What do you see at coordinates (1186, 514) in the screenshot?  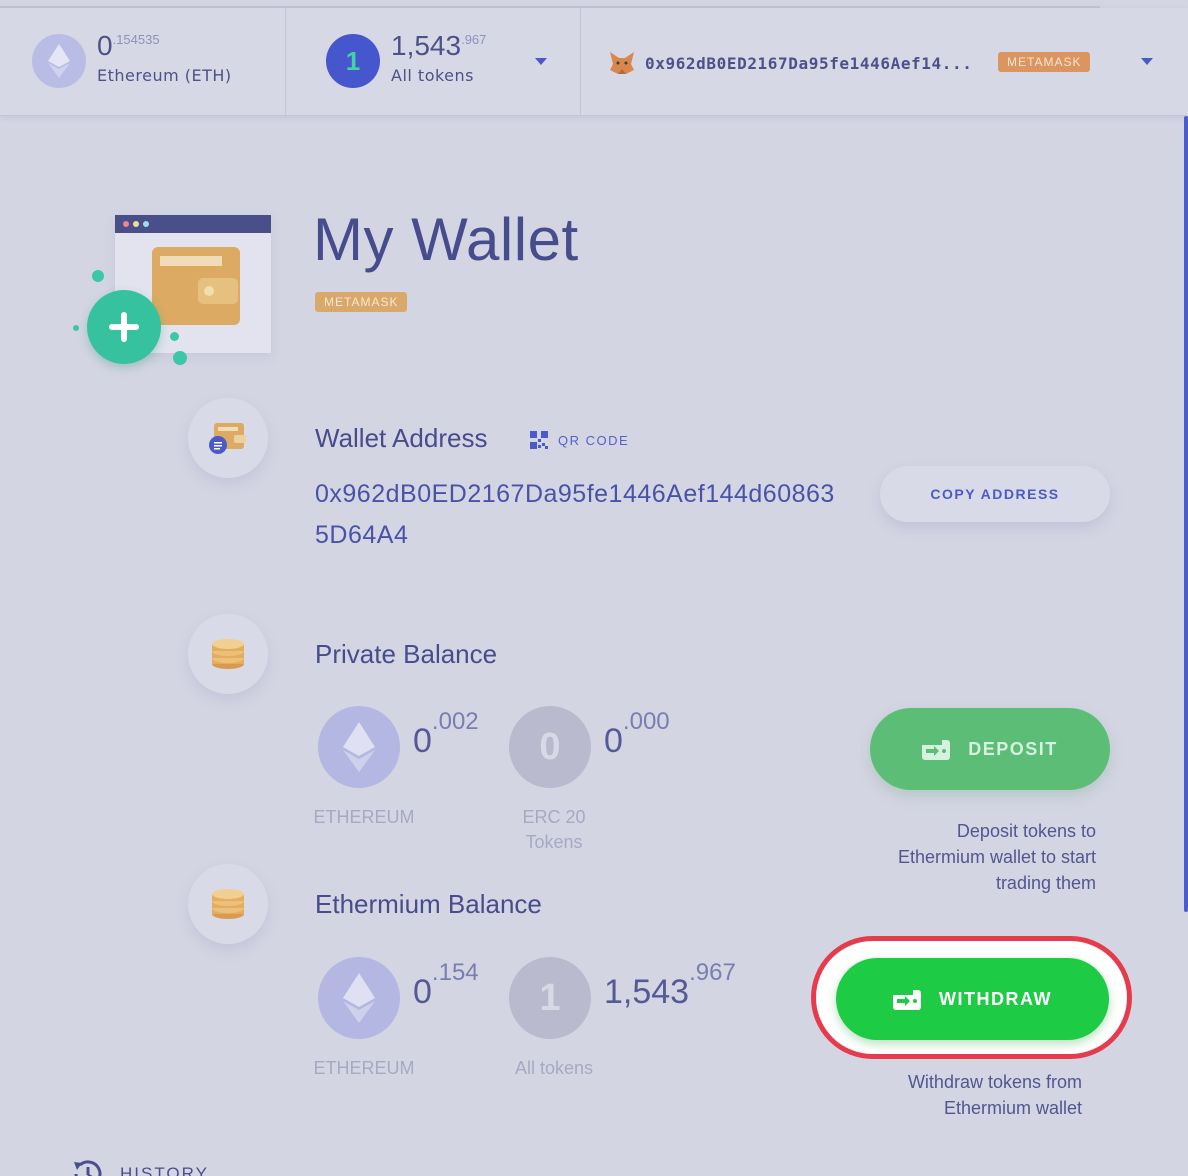 I see `scrollbar` at bounding box center [1186, 514].